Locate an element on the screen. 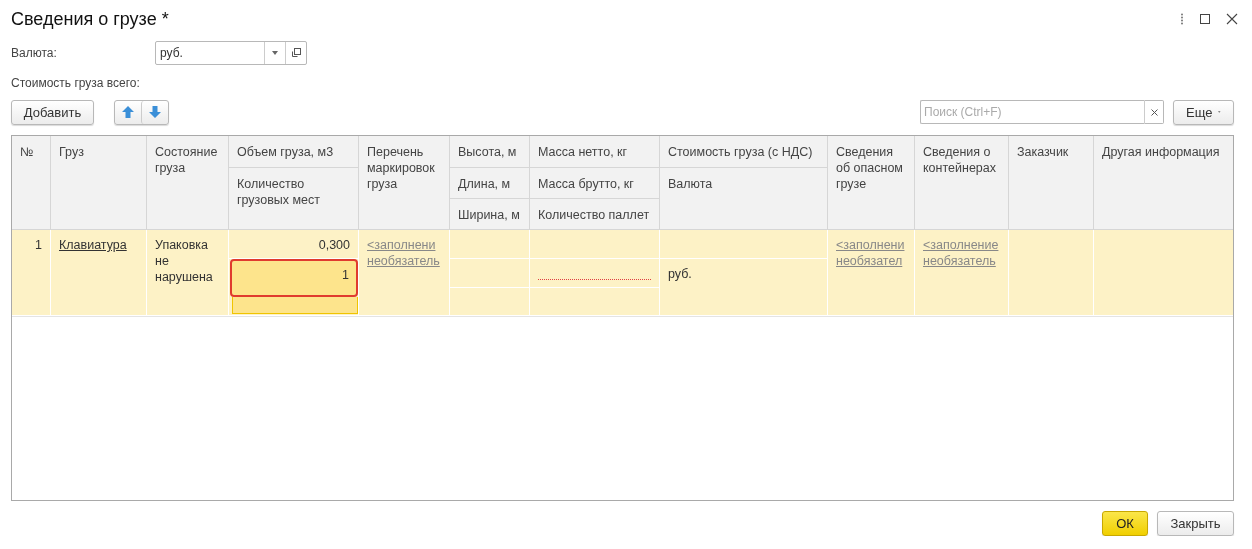 This screenshot has width=1252, height=549. column-header: Заказчик is located at coordinates (1051, 183).